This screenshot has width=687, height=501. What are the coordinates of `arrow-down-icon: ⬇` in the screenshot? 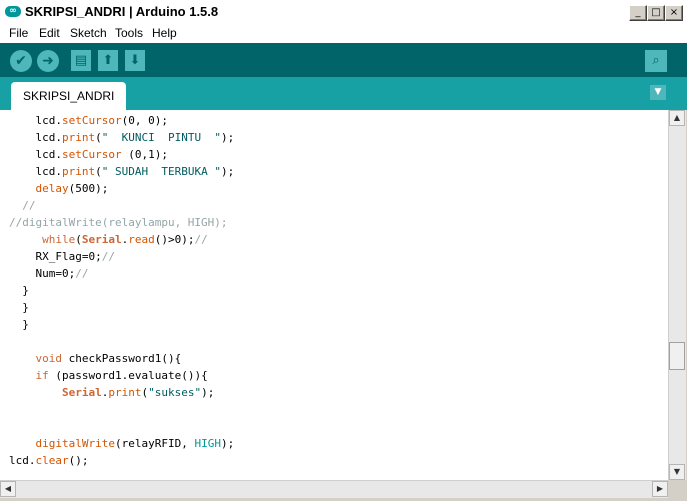 It's located at (135, 60).